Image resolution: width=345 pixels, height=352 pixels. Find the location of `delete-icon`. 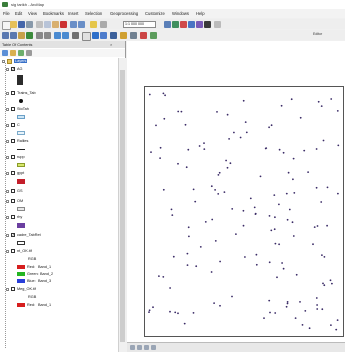

delete-icon is located at coordinates (63, 24).